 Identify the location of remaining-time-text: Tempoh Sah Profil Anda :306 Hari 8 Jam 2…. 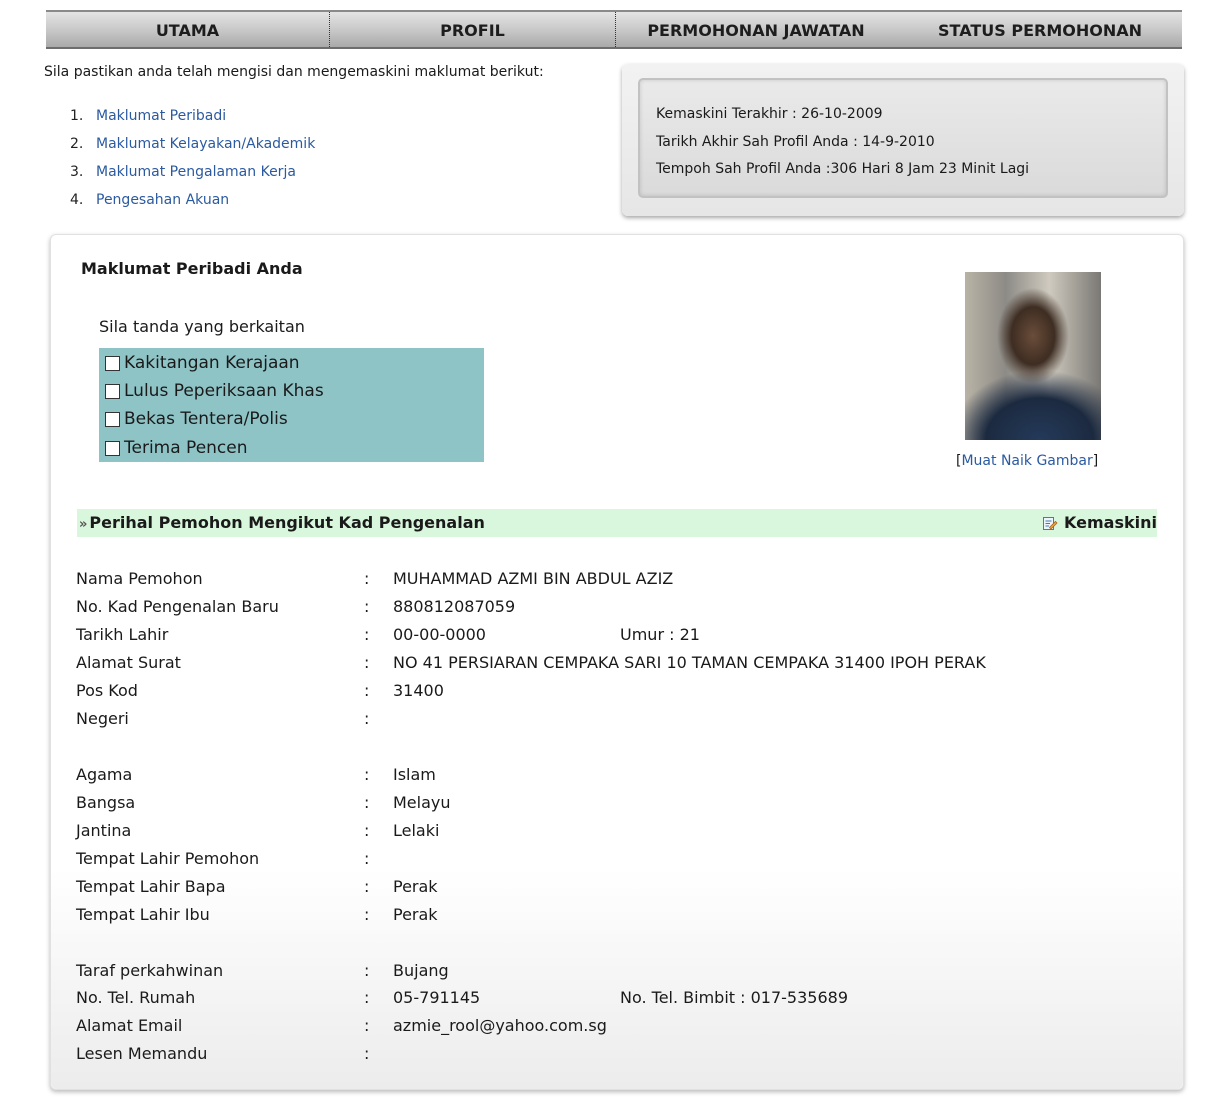
(843, 169).